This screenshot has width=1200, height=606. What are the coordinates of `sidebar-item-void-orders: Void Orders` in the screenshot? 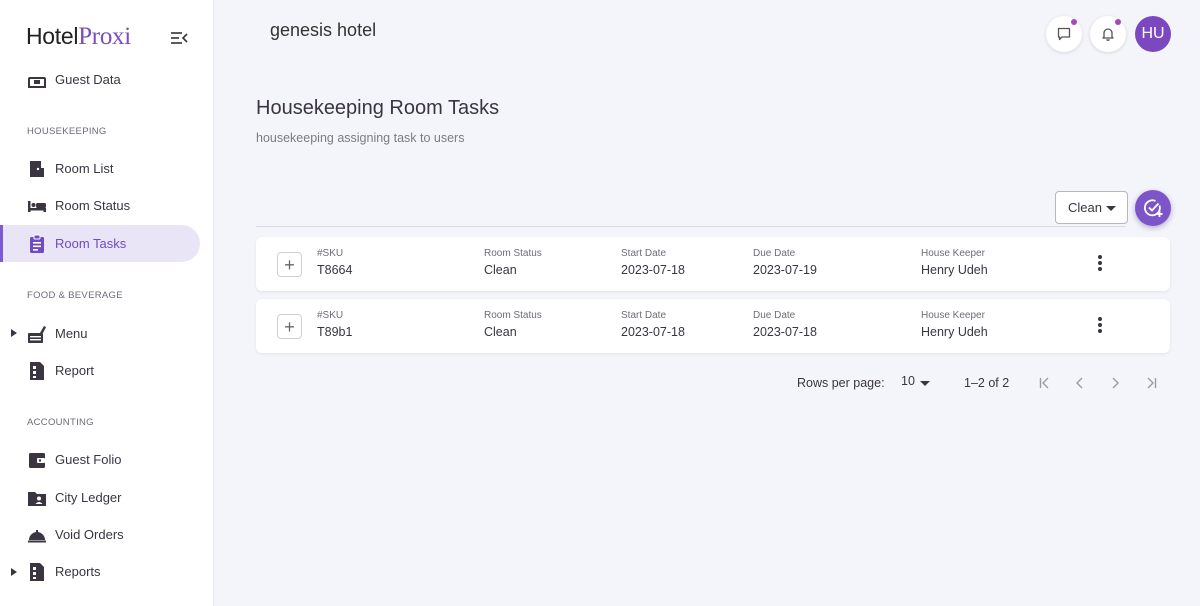 It's located at (100, 534).